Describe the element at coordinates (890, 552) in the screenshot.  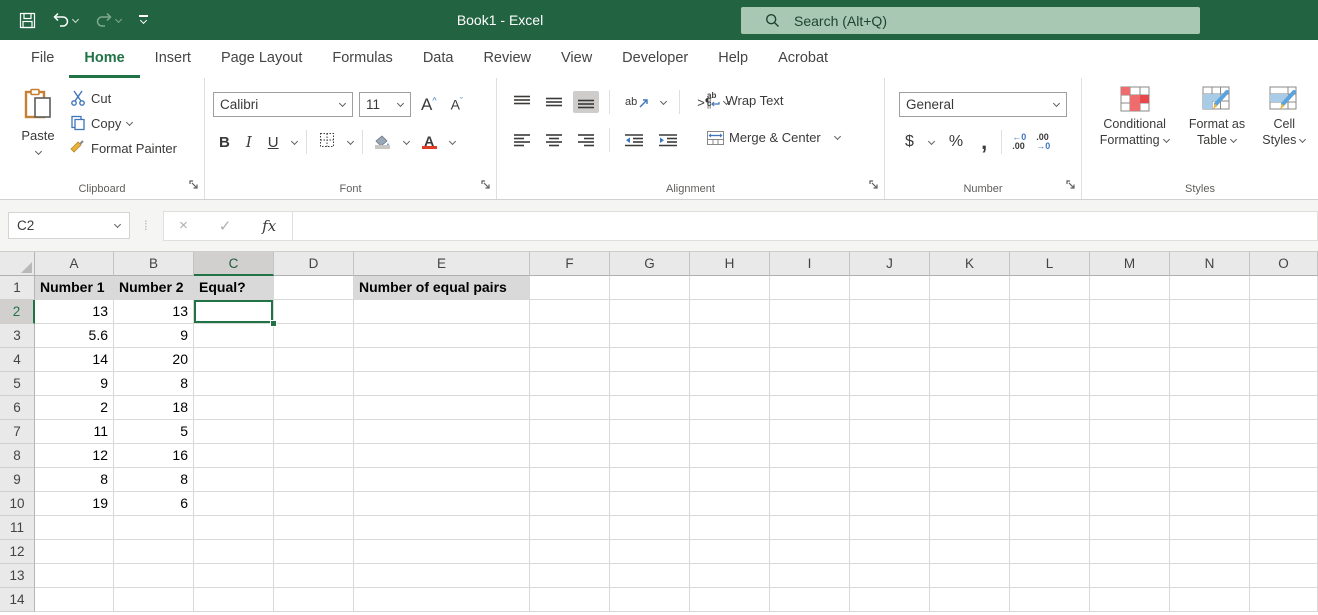
I see `cell-J12` at that location.